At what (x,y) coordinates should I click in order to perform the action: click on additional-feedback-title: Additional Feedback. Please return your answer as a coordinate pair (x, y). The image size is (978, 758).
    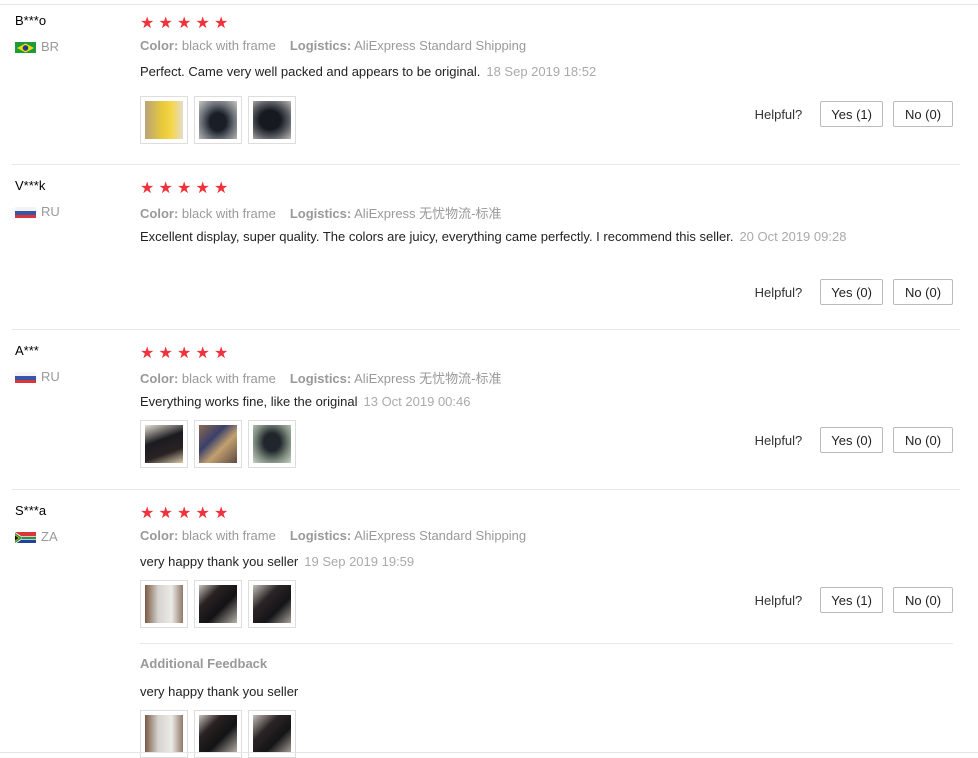
    Looking at the image, I should click on (204, 663).